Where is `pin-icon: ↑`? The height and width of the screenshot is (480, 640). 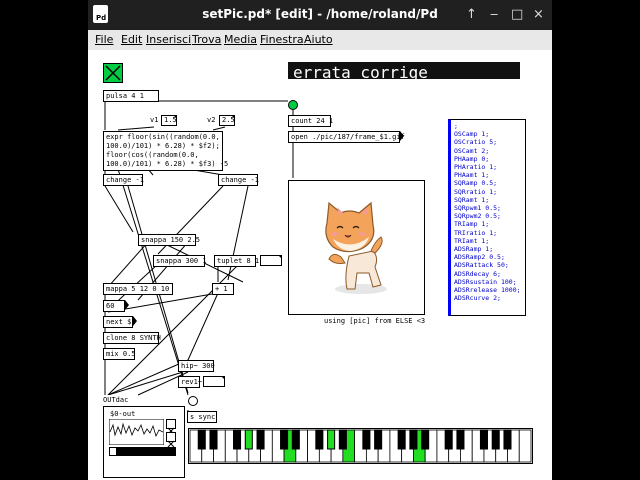 pin-icon: ↑ is located at coordinates (471, 14).